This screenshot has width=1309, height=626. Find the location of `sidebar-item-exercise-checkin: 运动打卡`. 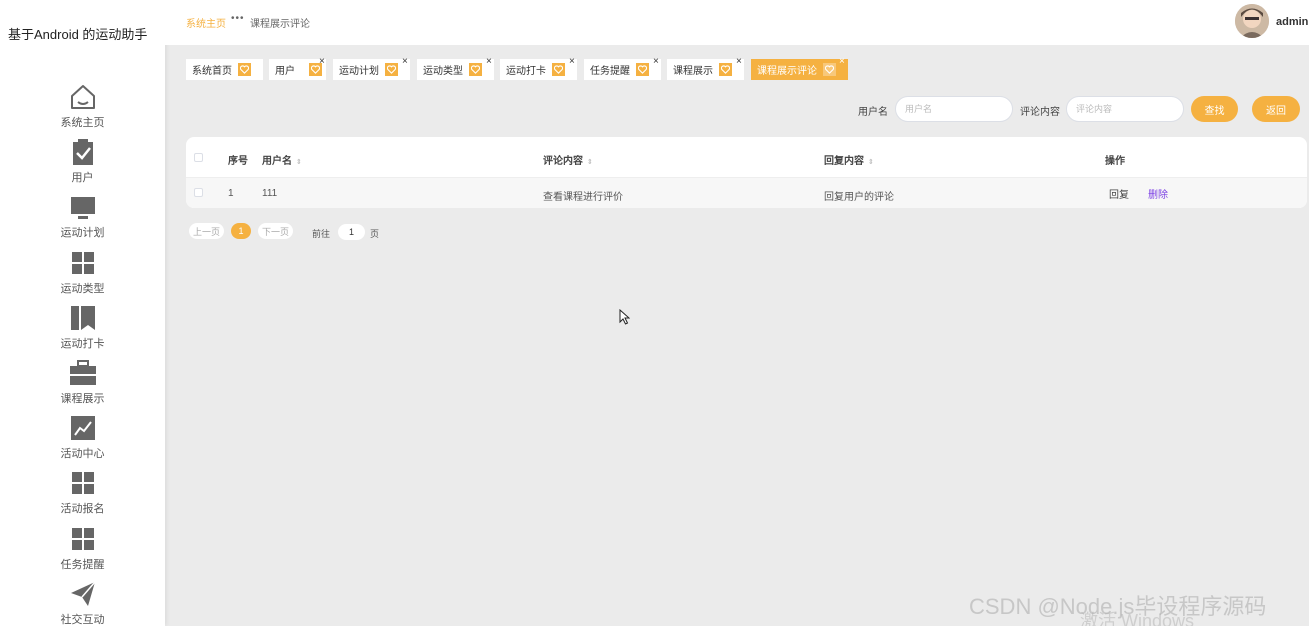

sidebar-item-exercise-checkin: 运动打卡 is located at coordinates (82, 330).